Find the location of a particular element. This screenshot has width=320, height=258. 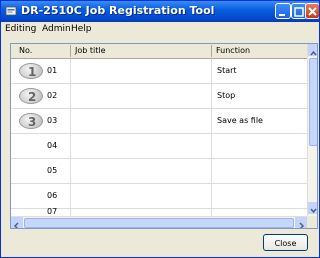

scroll-down-button is located at coordinates (312, 208).